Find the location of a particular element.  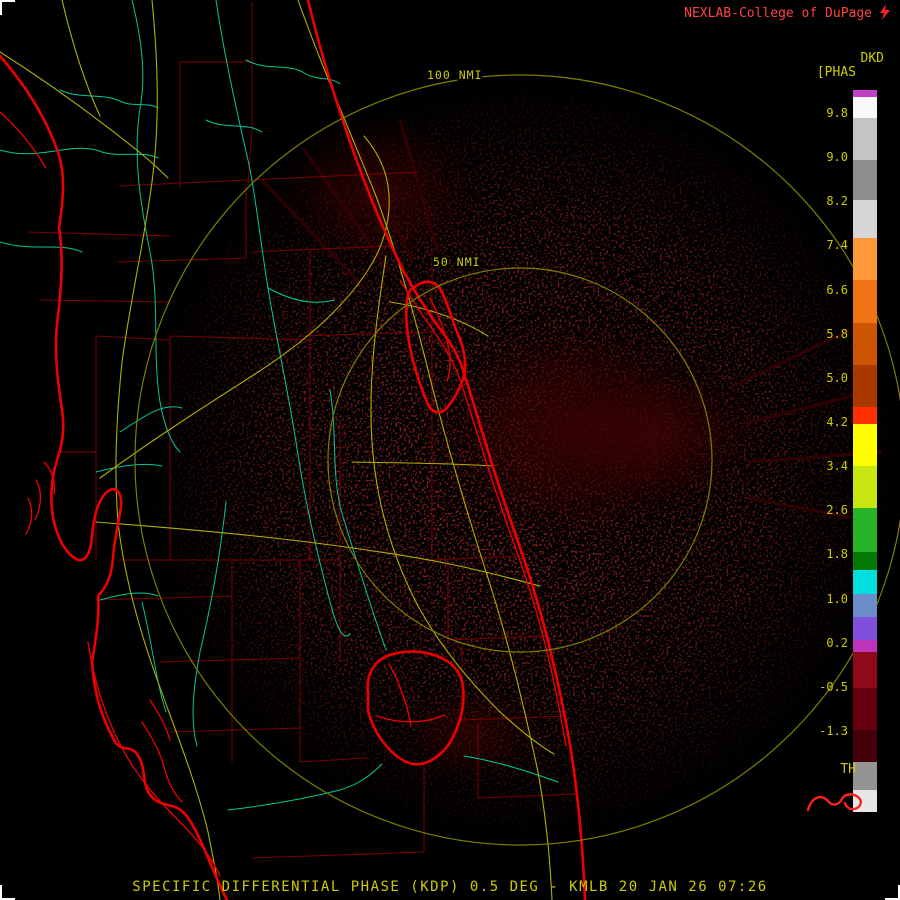

product-code: DKD is located at coordinates (872, 58).